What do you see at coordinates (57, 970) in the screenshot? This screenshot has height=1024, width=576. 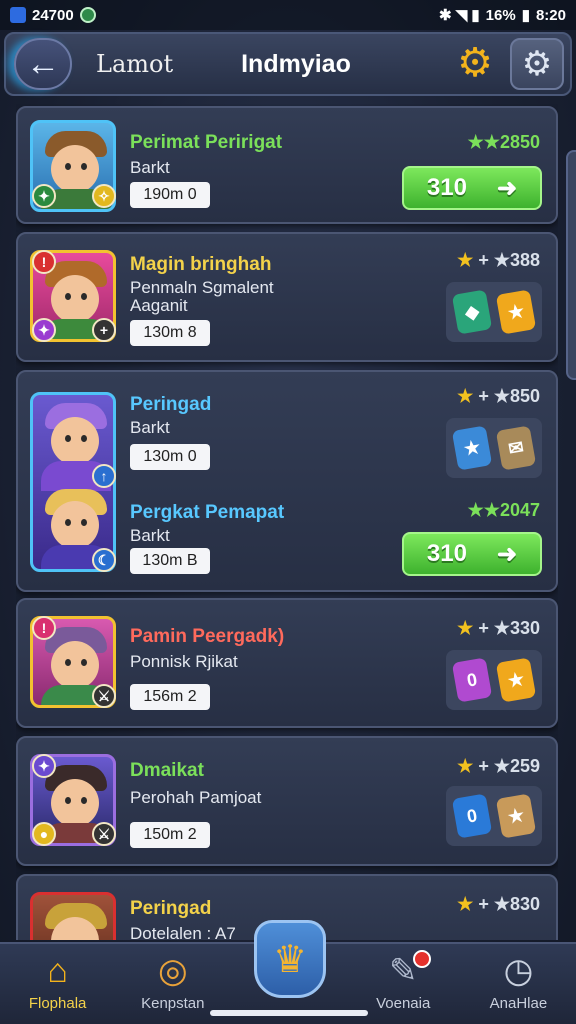 I see `home-icon: ⌂` at bounding box center [57, 970].